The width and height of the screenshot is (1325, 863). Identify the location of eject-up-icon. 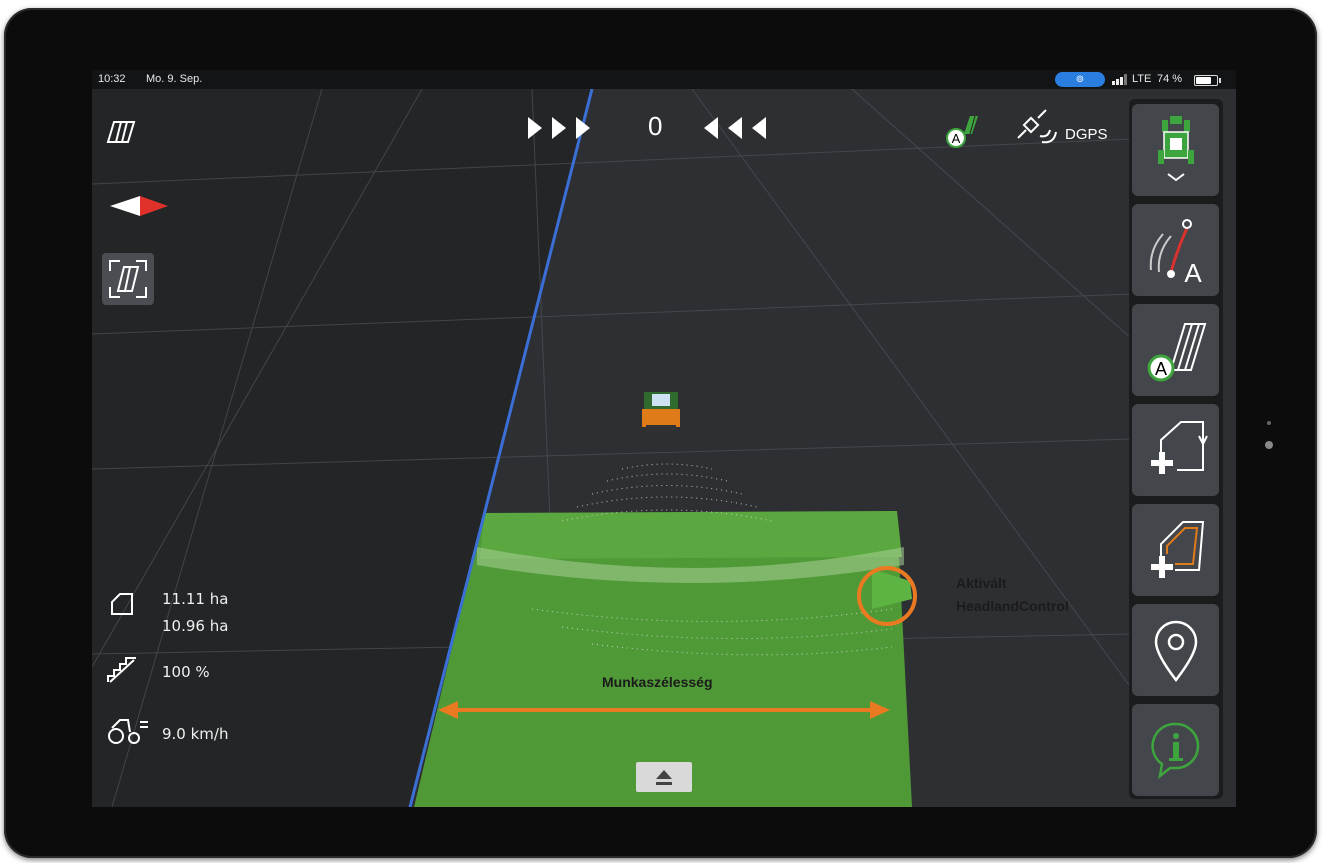
(664, 777).